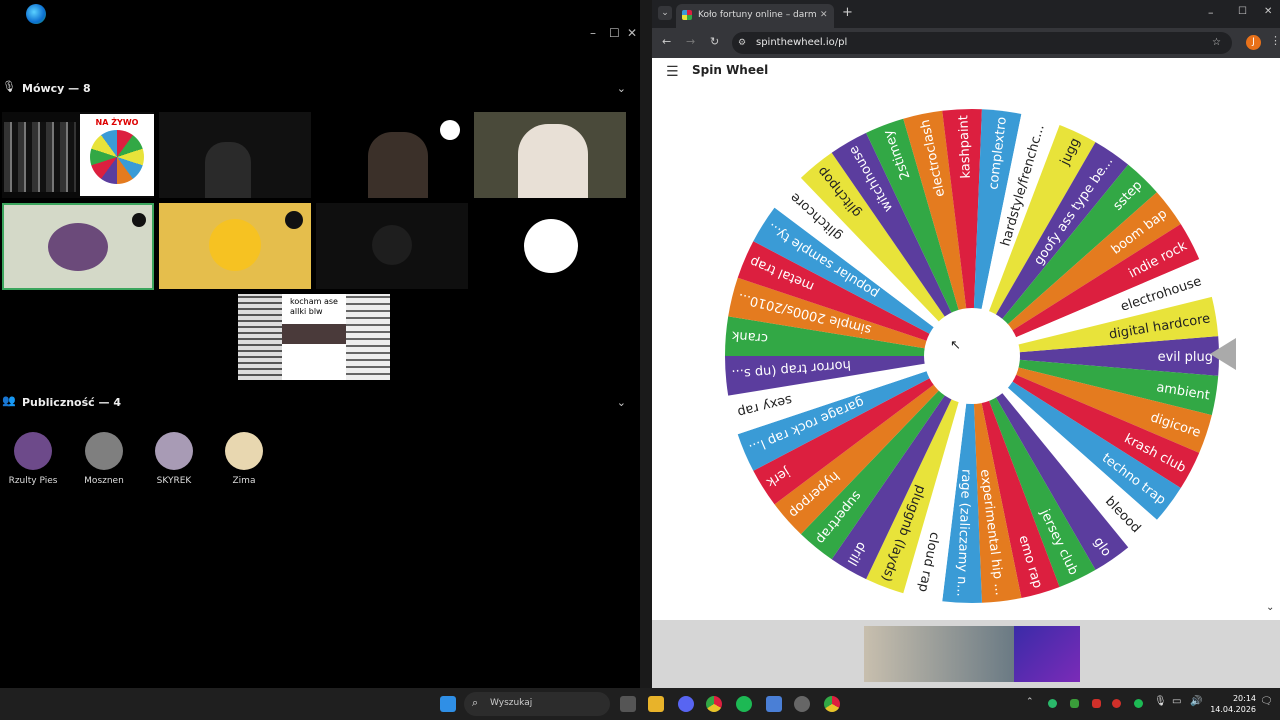  Describe the element at coordinates (1253, 42) in the screenshot. I see `profile-avatar: J` at that location.